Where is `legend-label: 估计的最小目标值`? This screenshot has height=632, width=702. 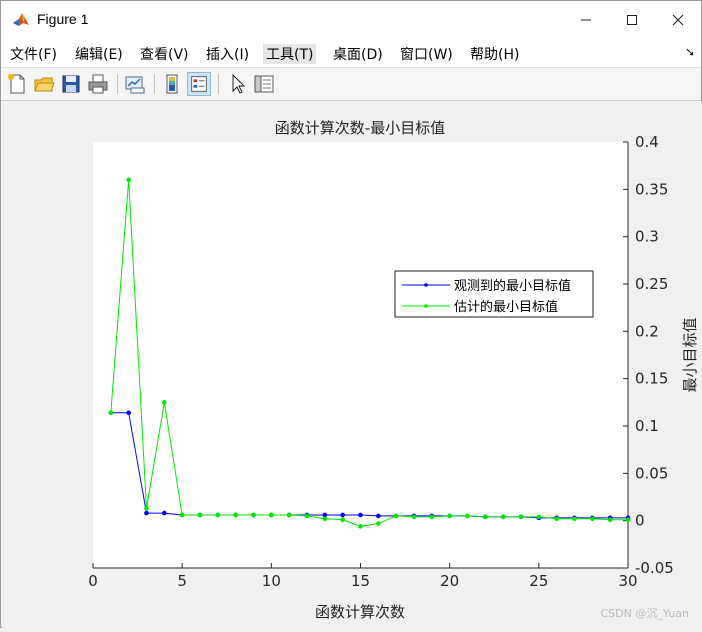 legend-label: 估计的最小目标值 is located at coordinates (506, 307).